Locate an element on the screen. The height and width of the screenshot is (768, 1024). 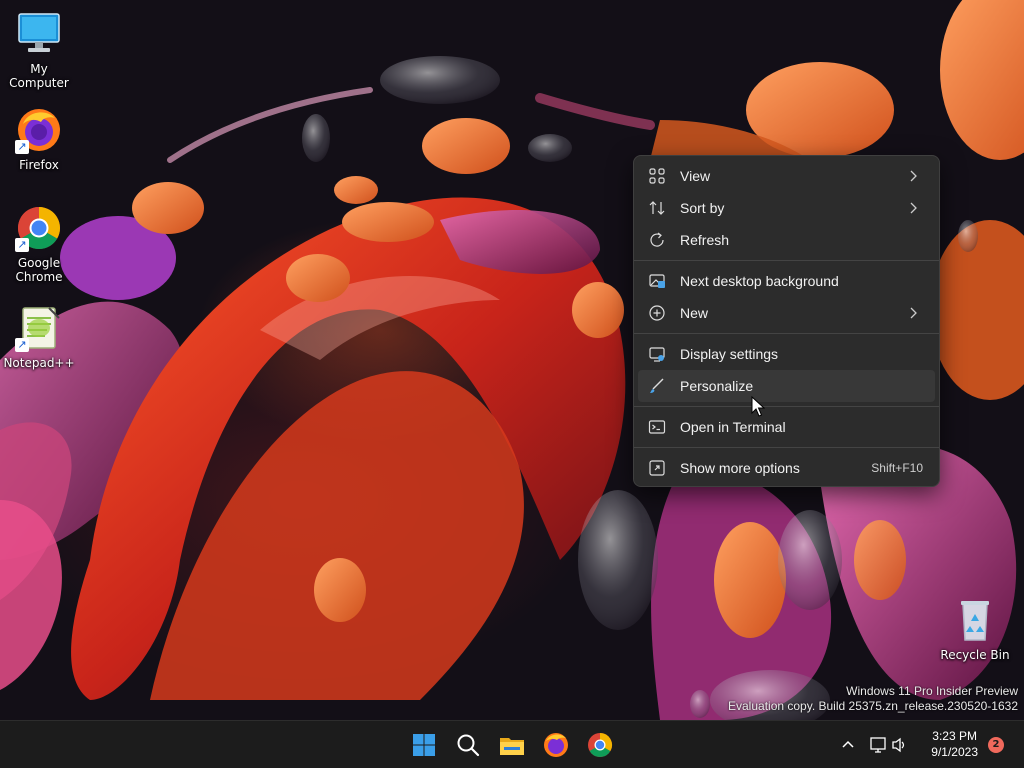
desktop-icon-my-computer: My Computer is located at coordinates (39, 50).